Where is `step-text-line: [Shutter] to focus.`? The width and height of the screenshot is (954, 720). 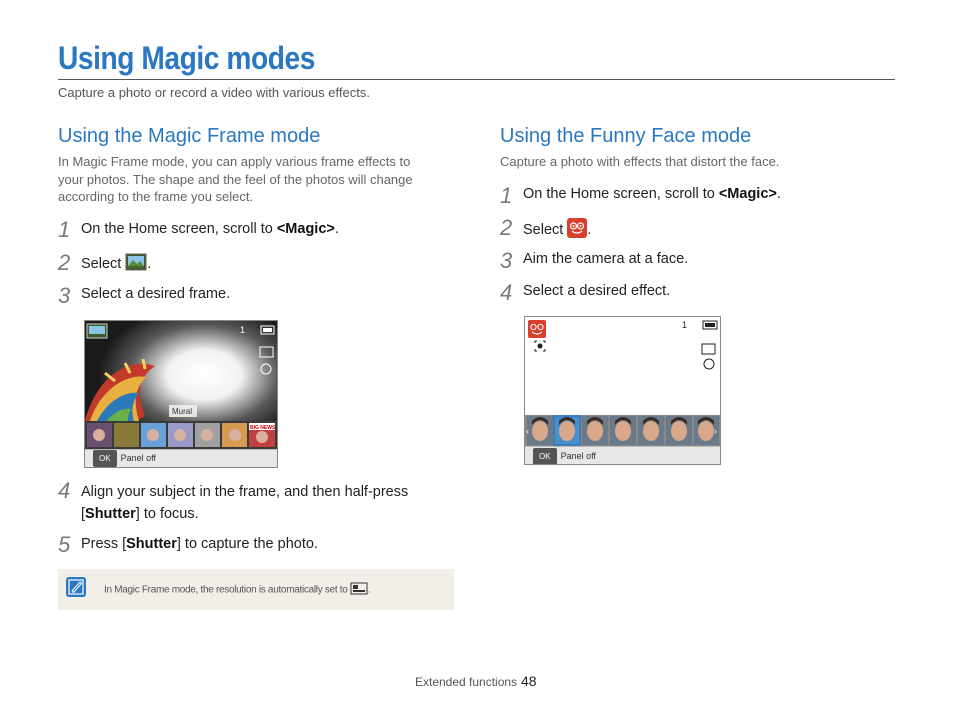 step-text-line: [Shutter] to focus. is located at coordinates (244, 514).